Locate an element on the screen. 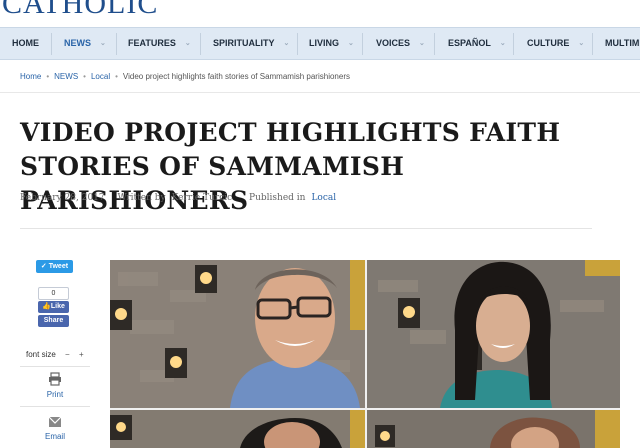 This screenshot has height=448, width=640. facebook-share-button: Share is located at coordinates (53, 321).